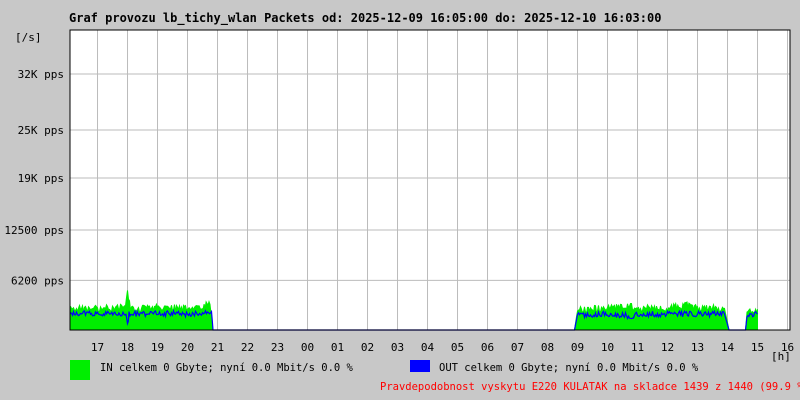 The height and width of the screenshot is (400, 800). What do you see at coordinates (41, 74) in the screenshot?
I see `y-tick-label: 32K pps` at bounding box center [41, 74].